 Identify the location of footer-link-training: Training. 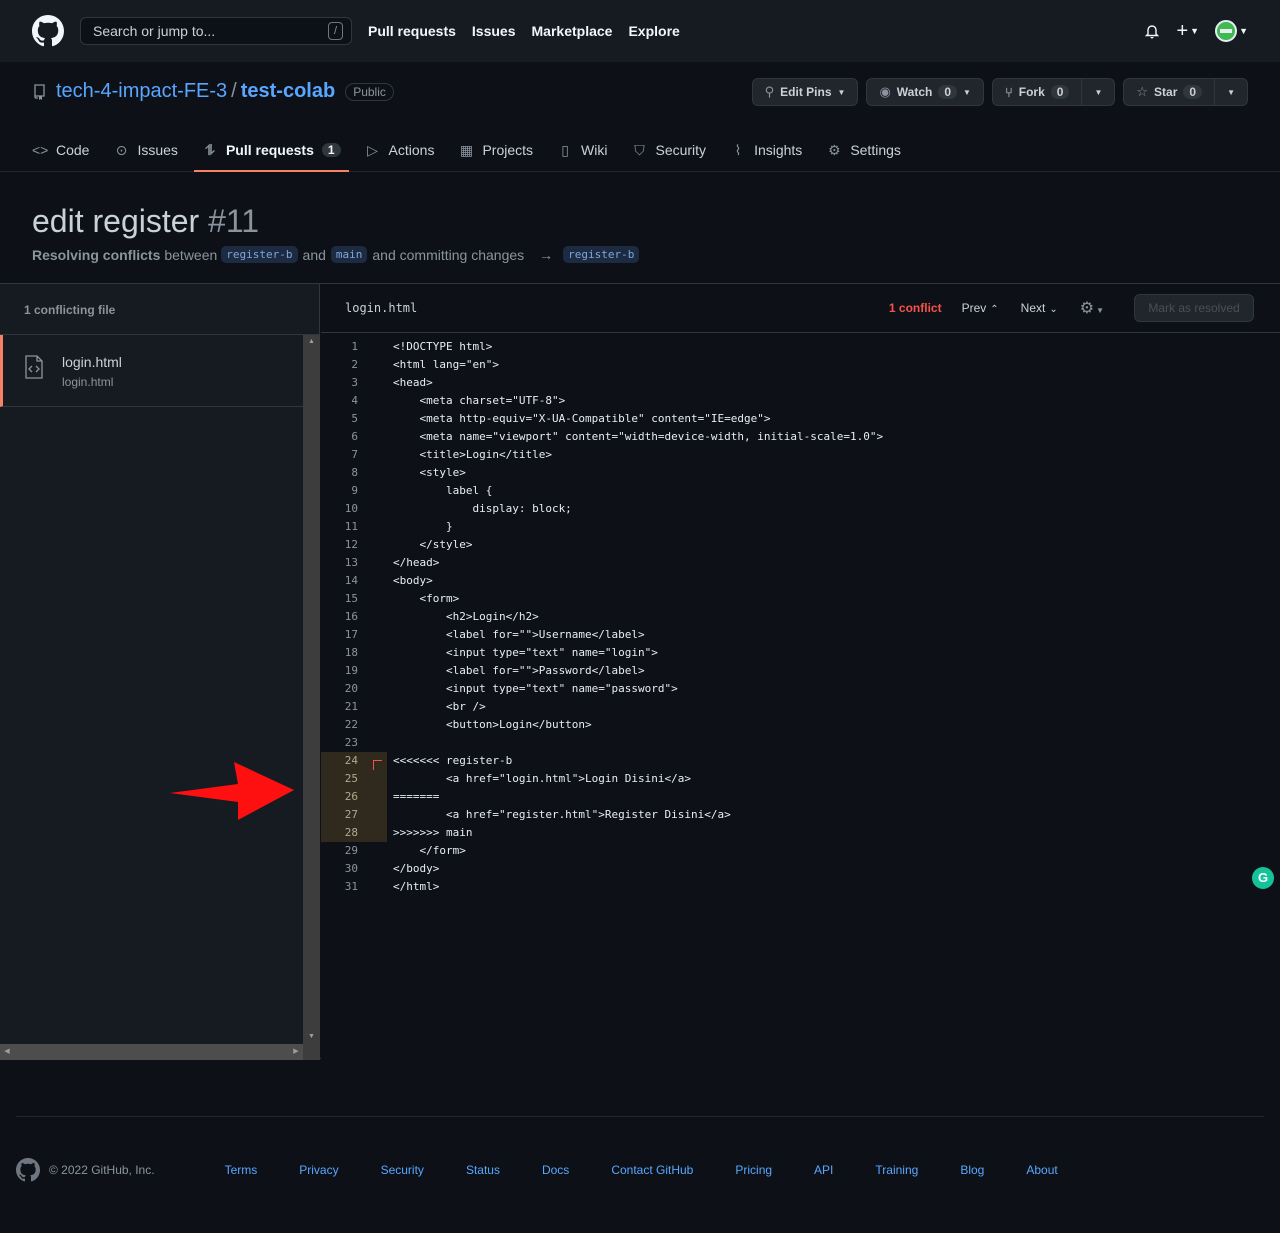
(896, 1170).